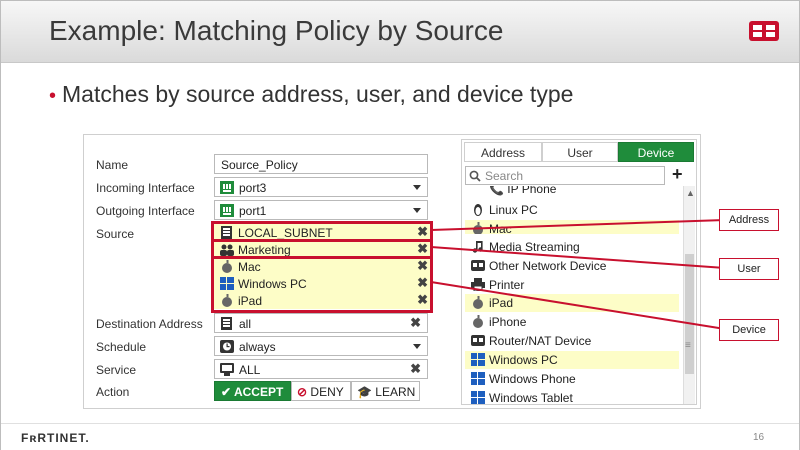 This screenshot has height=450, width=800. Describe the element at coordinates (257, 347) in the screenshot. I see `schedule-value: always` at that location.